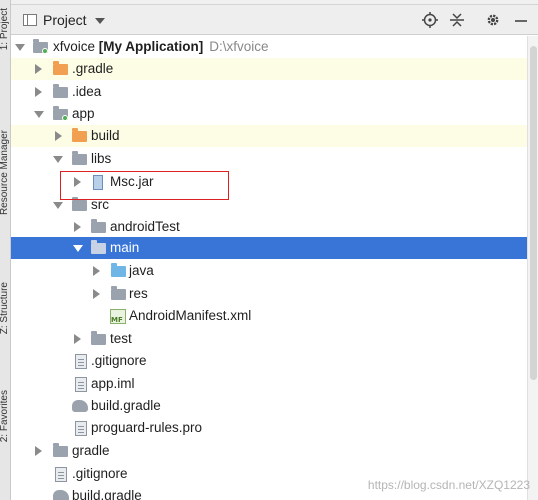 Image resolution: width=538 pixels, height=500 pixels. What do you see at coordinates (269, 428) in the screenshot?
I see `tree-row-proguard: proguard-rules.pro` at bounding box center [269, 428].